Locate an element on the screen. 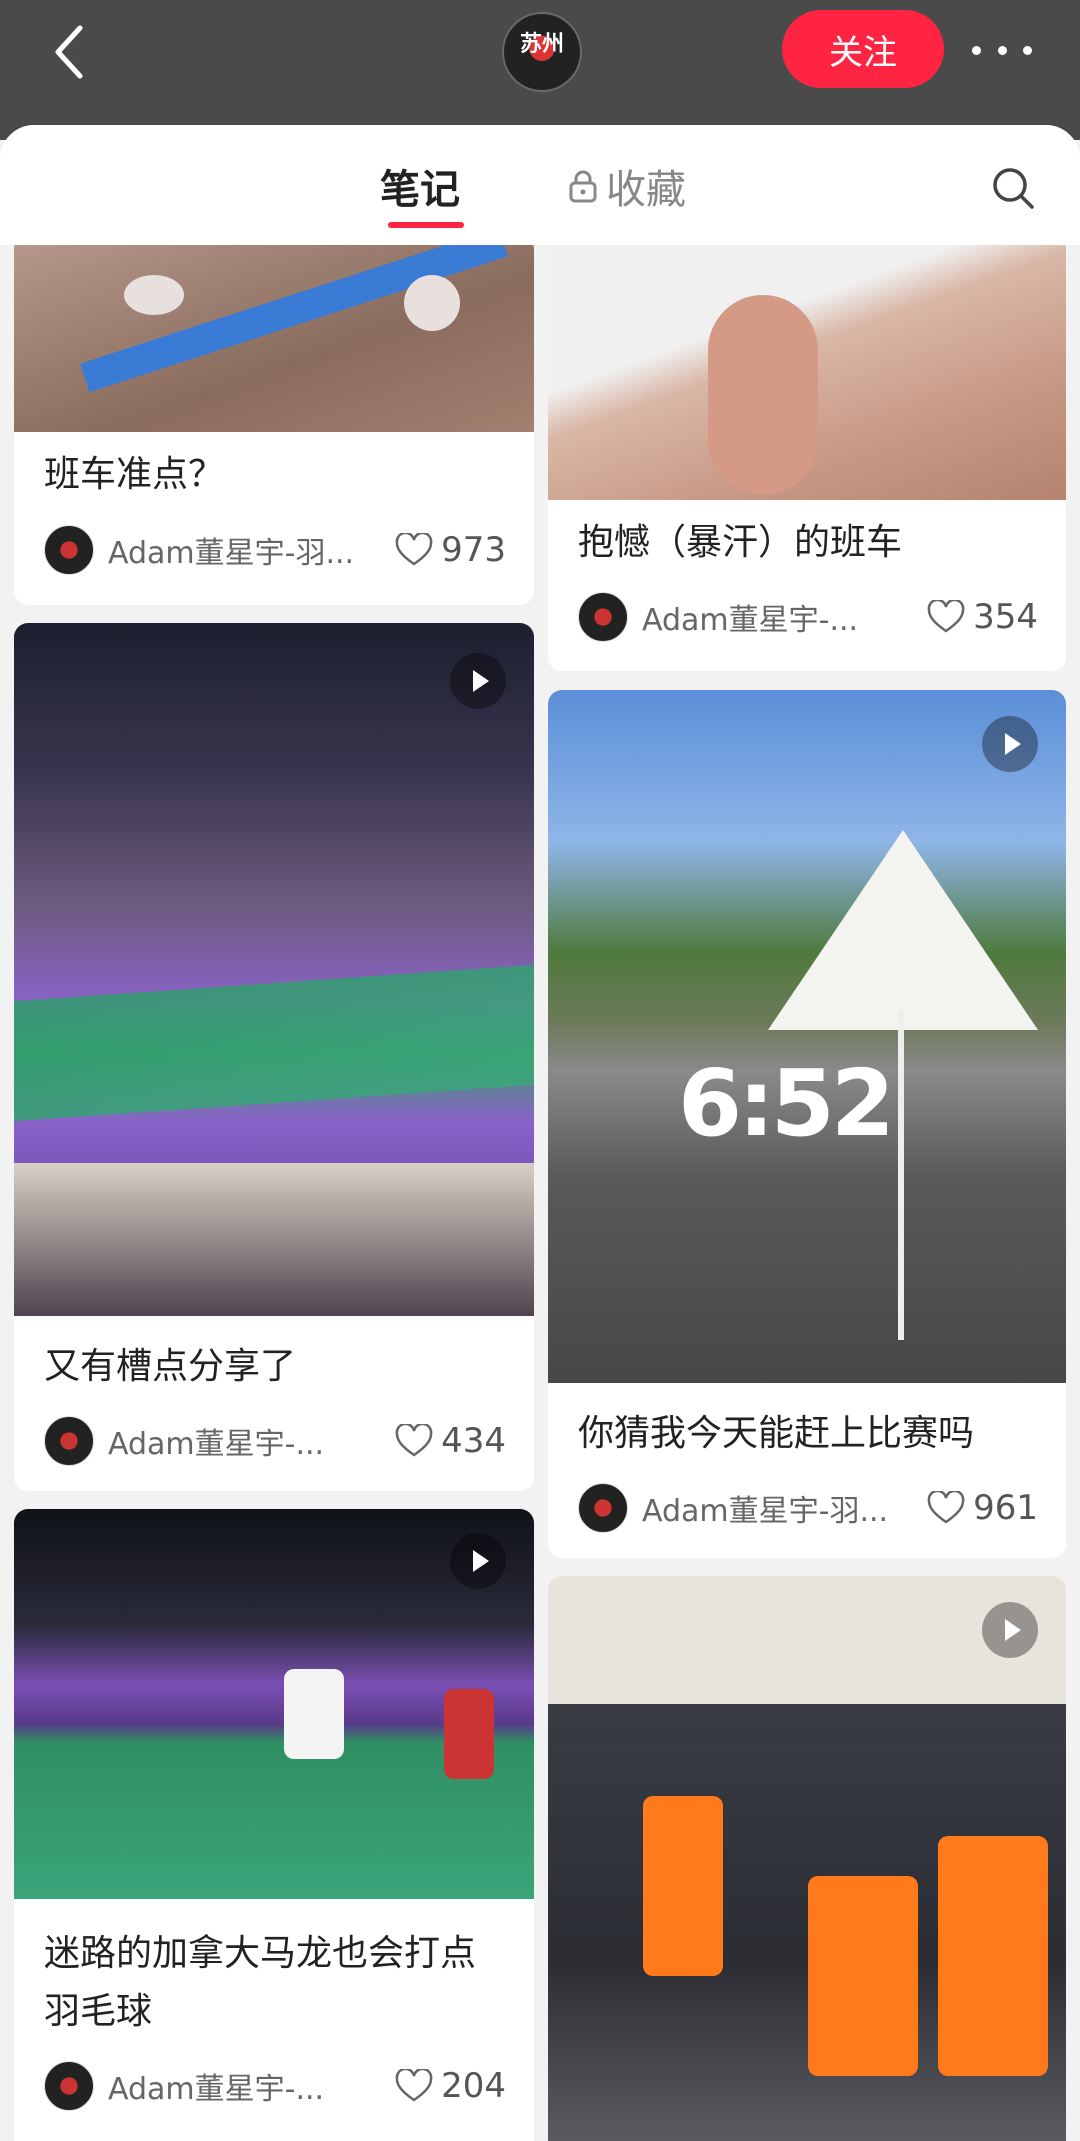  note-meta: Adam董星宇-... 354 is located at coordinates (808, 617).